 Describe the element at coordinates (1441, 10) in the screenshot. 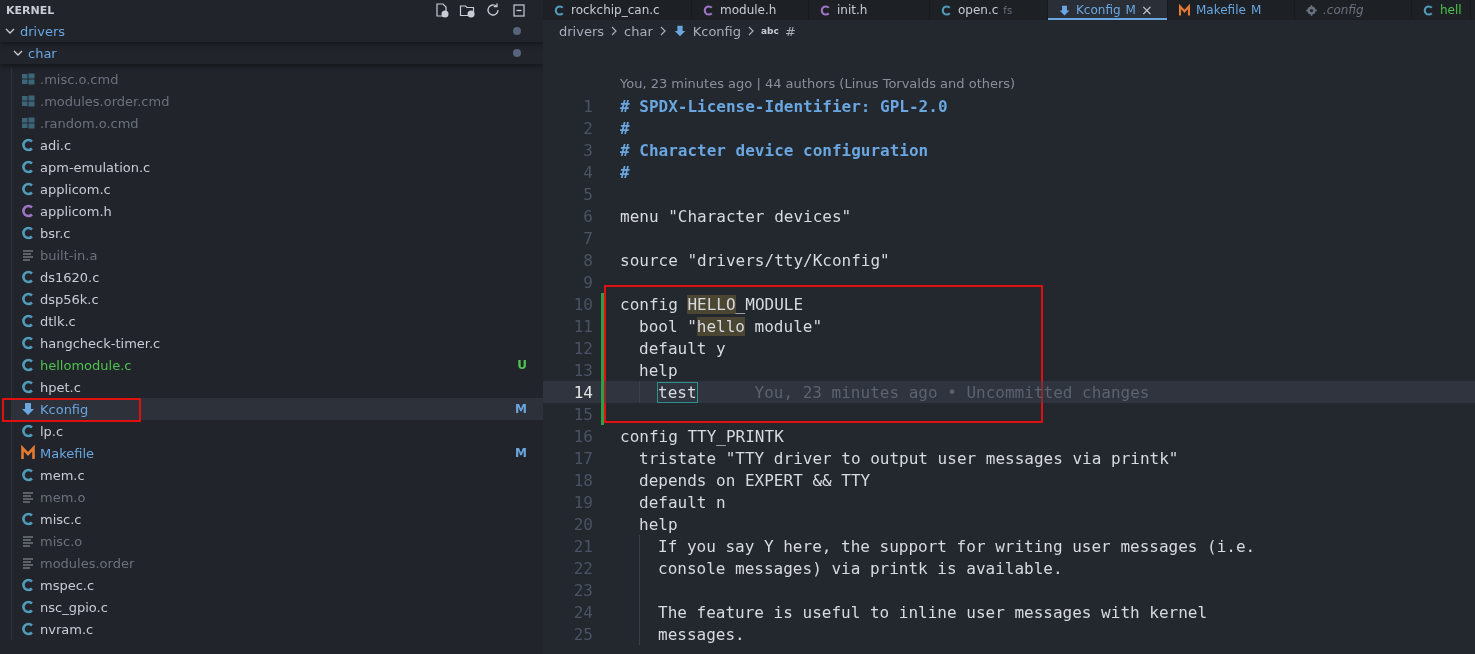

I see `editor-tab: hell` at that location.